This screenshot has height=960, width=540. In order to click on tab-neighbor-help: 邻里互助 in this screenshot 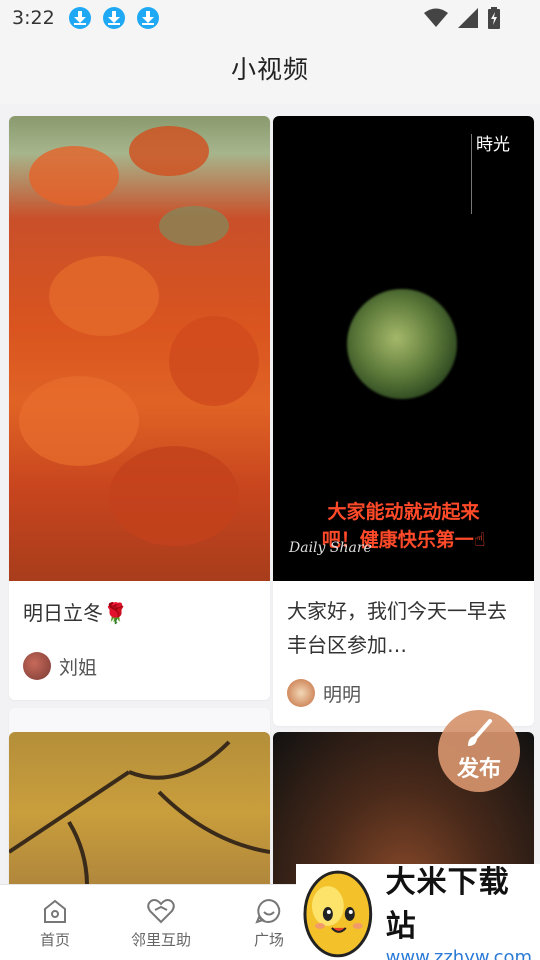, I will do `click(161, 922)`.